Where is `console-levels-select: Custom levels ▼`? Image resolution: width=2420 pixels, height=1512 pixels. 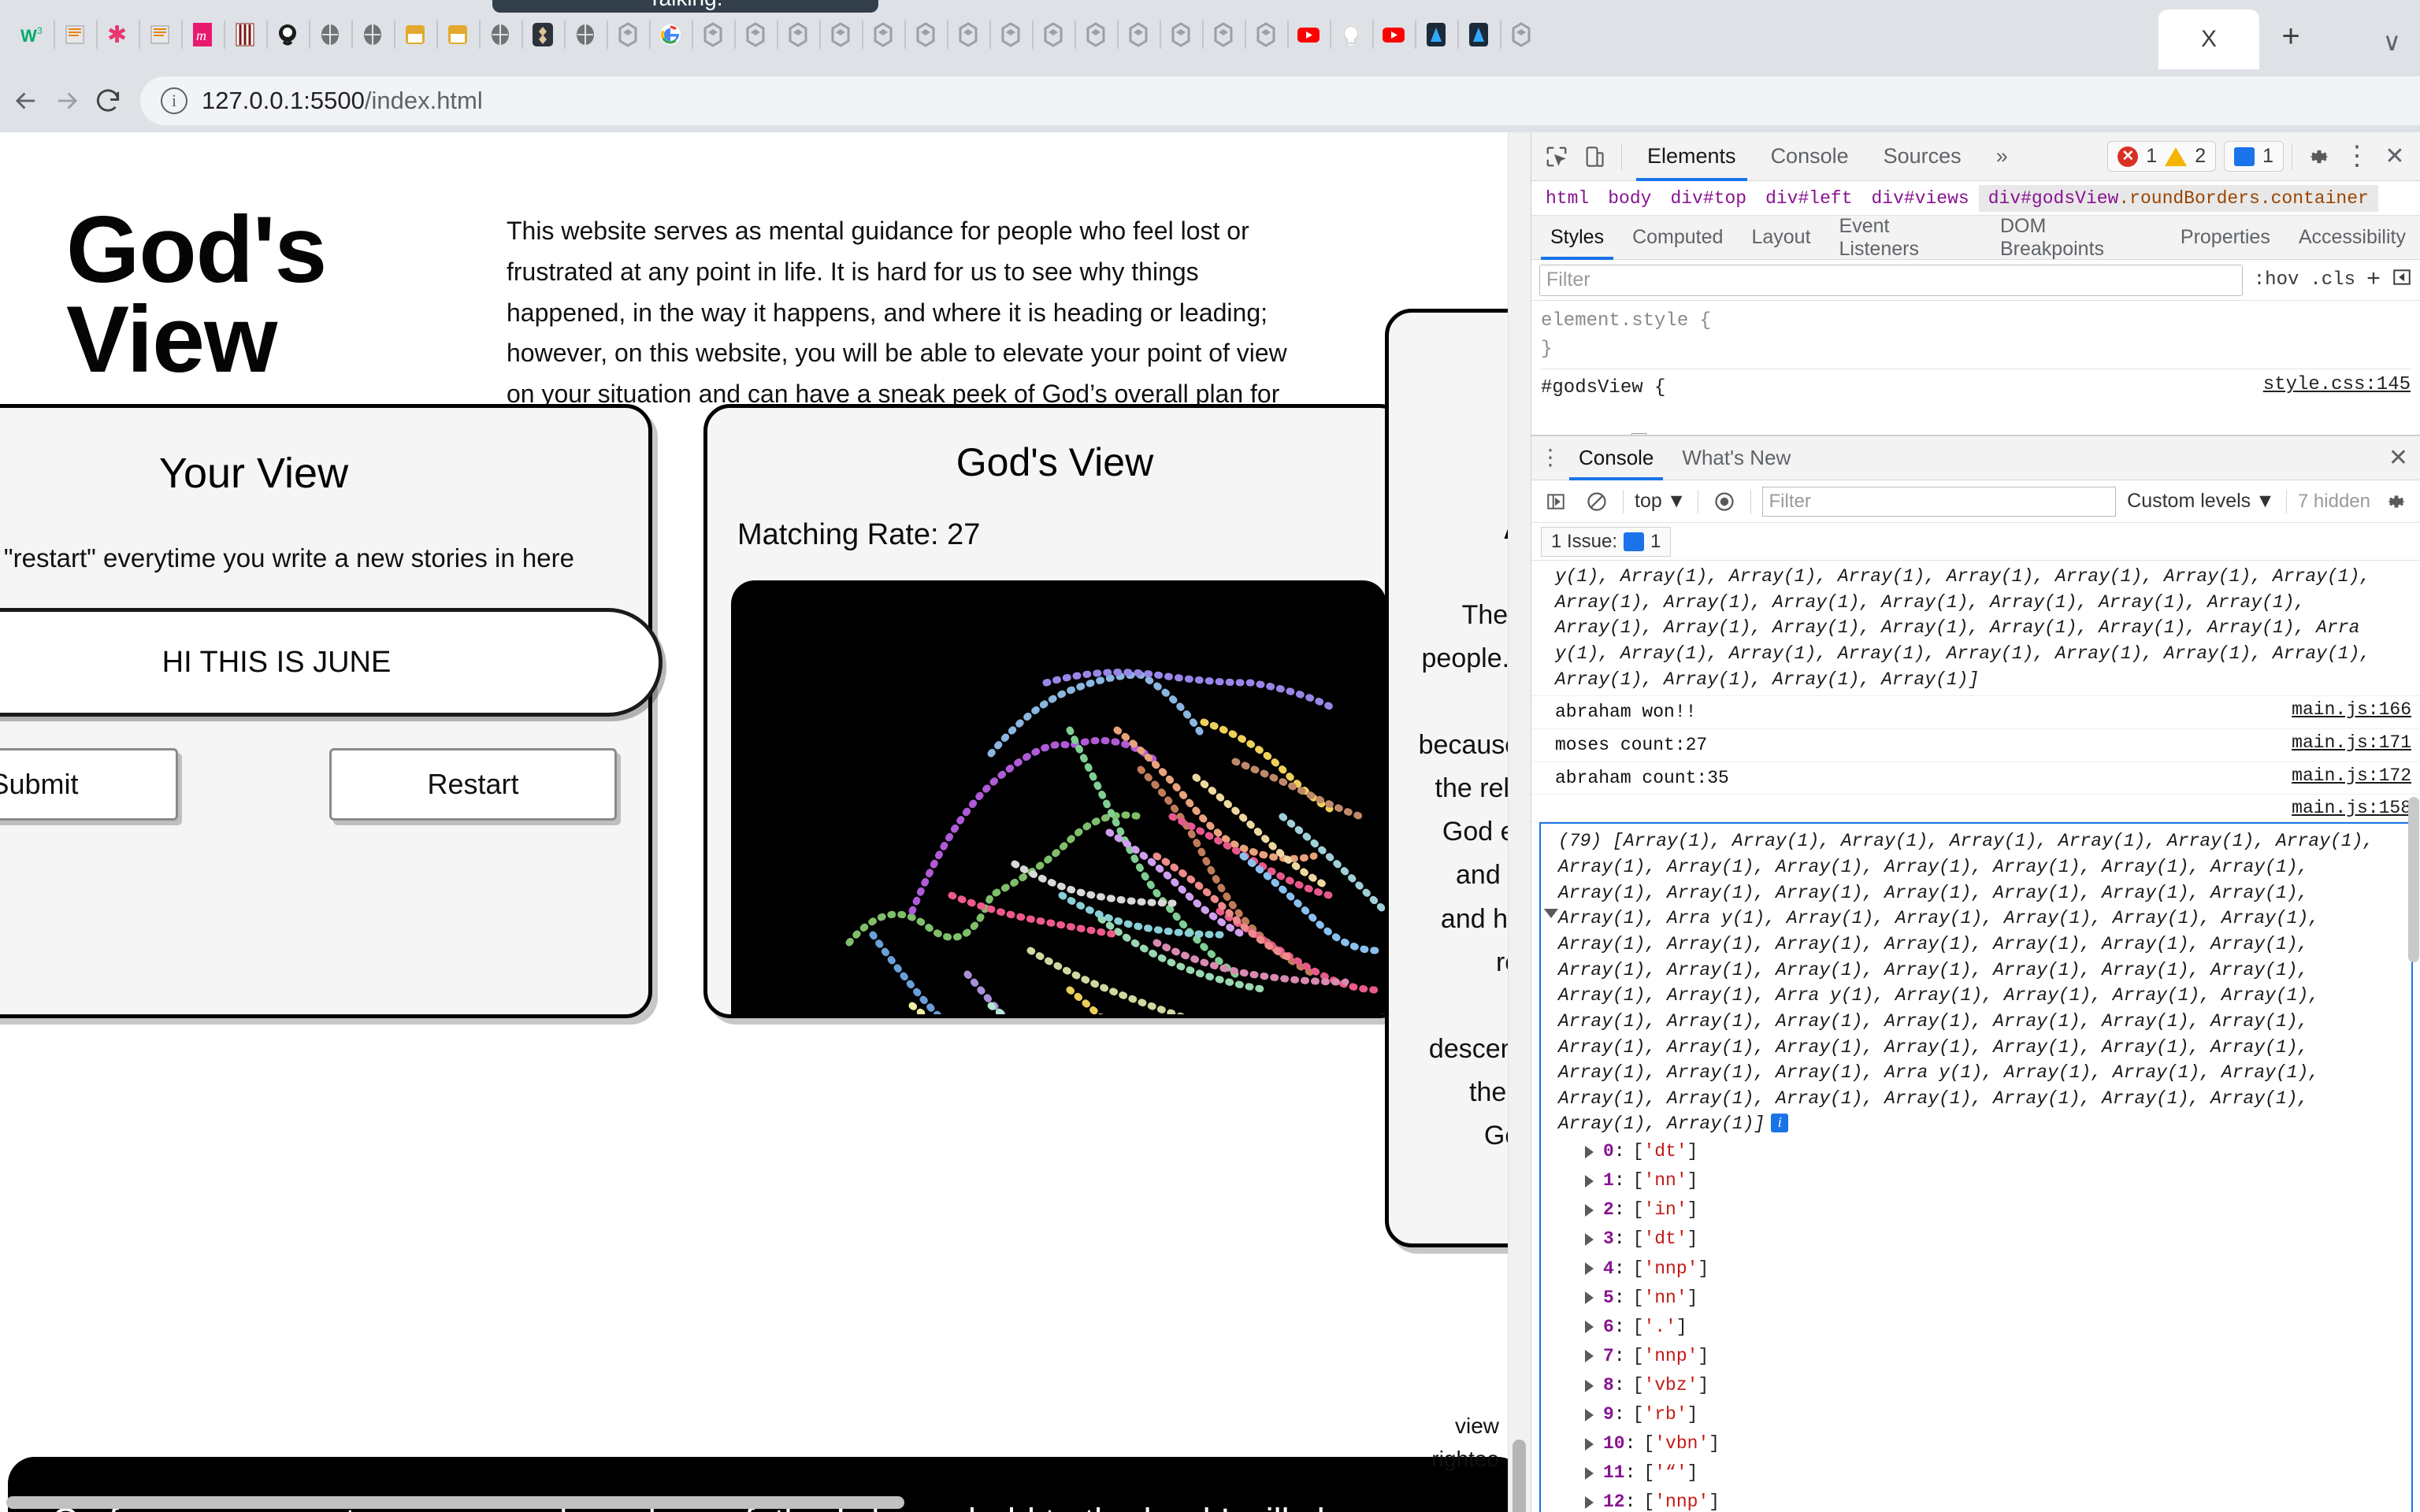
console-levels-select: Custom levels ▼ is located at coordinates (2201, 501).